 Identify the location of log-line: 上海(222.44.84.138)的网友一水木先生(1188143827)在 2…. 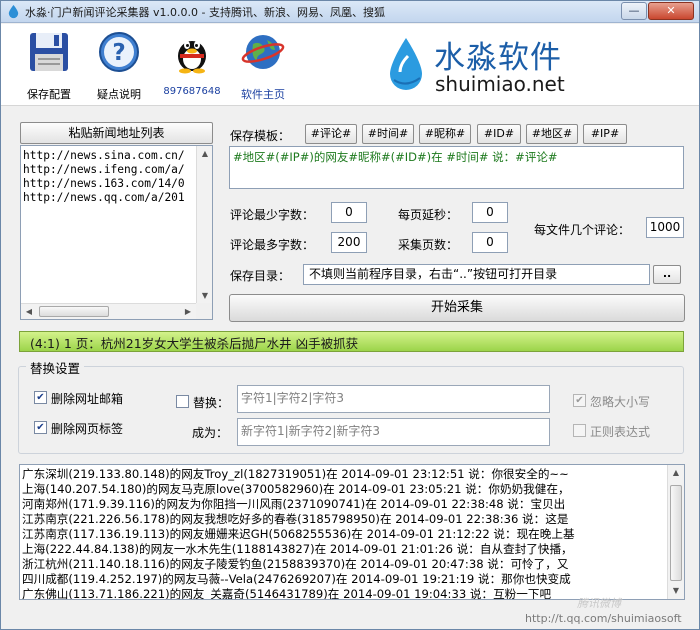
(297, 549).